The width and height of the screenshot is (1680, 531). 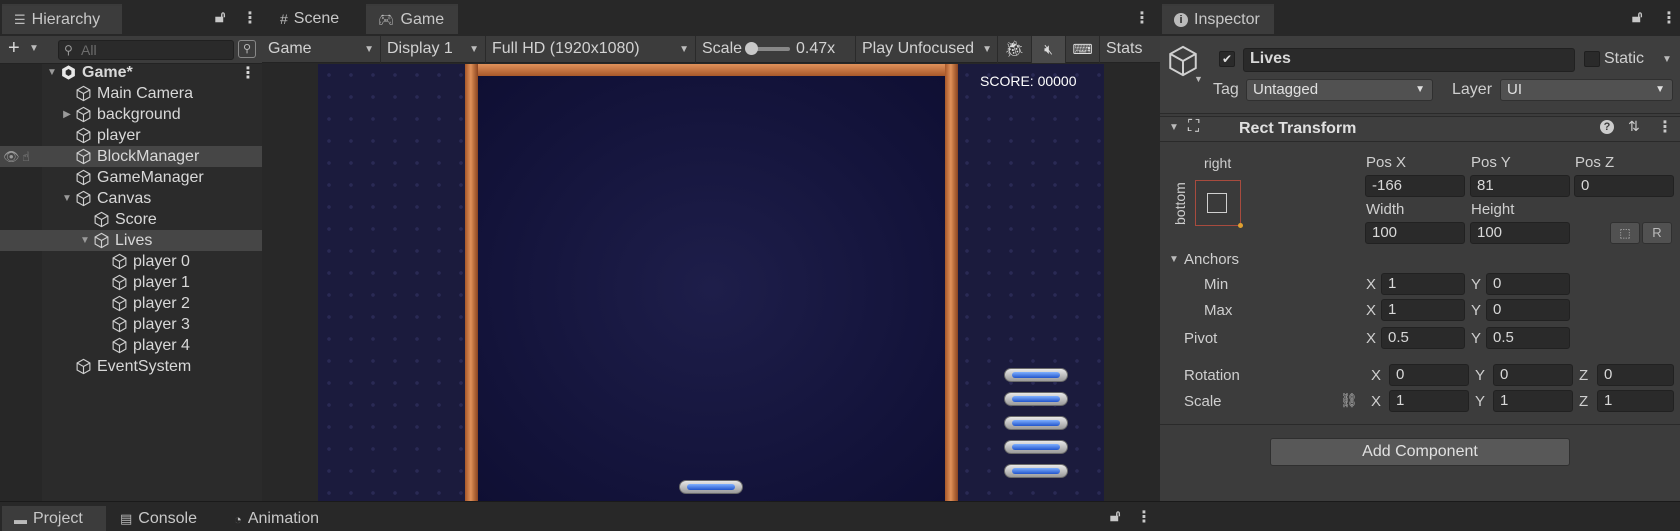 What do you see at coordinates (67, 114) in the screenshot?
I see `collapse-arrow-icon: ▶` at bounding box center [67, 114].